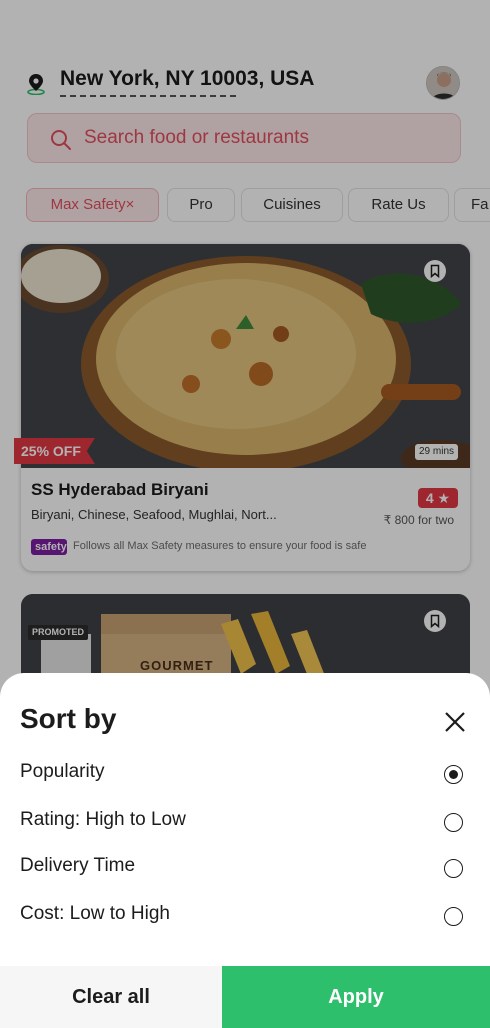 Image resolution: width=490 pixels, height=1028 pixels. Describe the element at coordinates (95, 913) in the screenshot. I see `option-label: Cost: Low to High` at that location.